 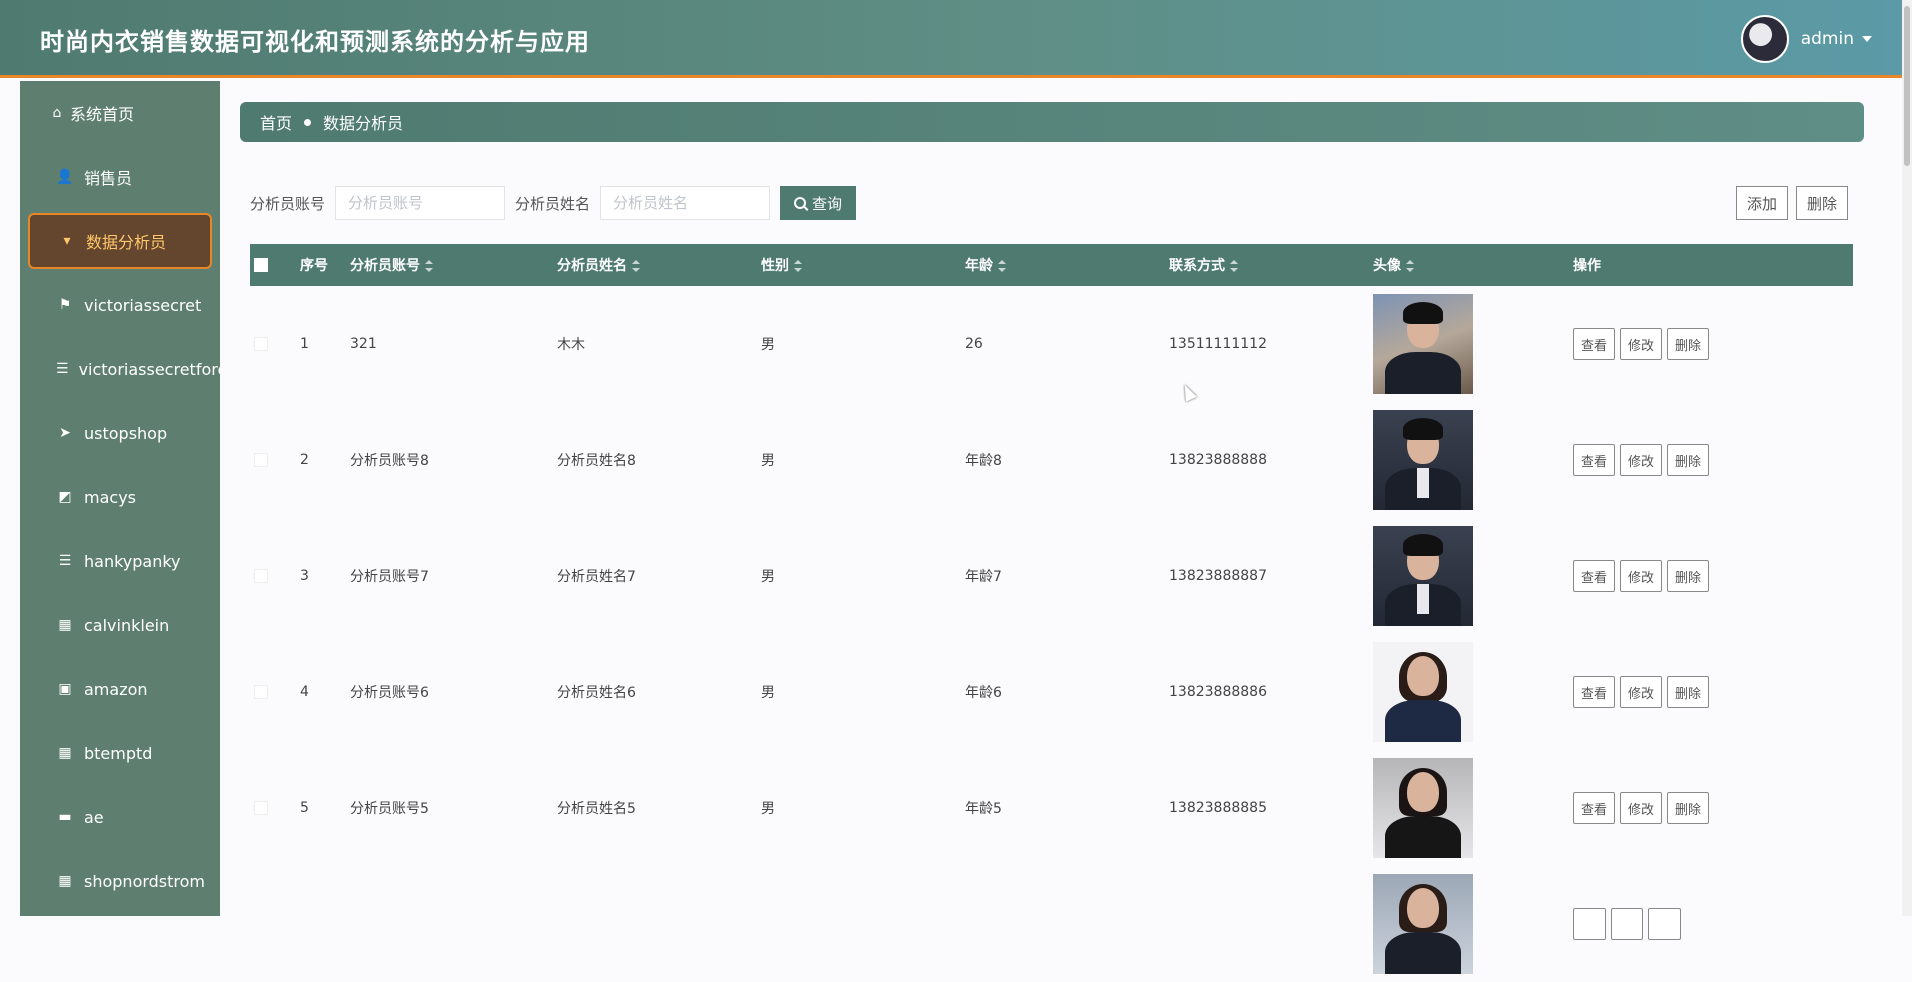 What do you see at coordinates (1627, 924) in the screenshot?
I see `edit-button` at bounding box center [1627, 924].